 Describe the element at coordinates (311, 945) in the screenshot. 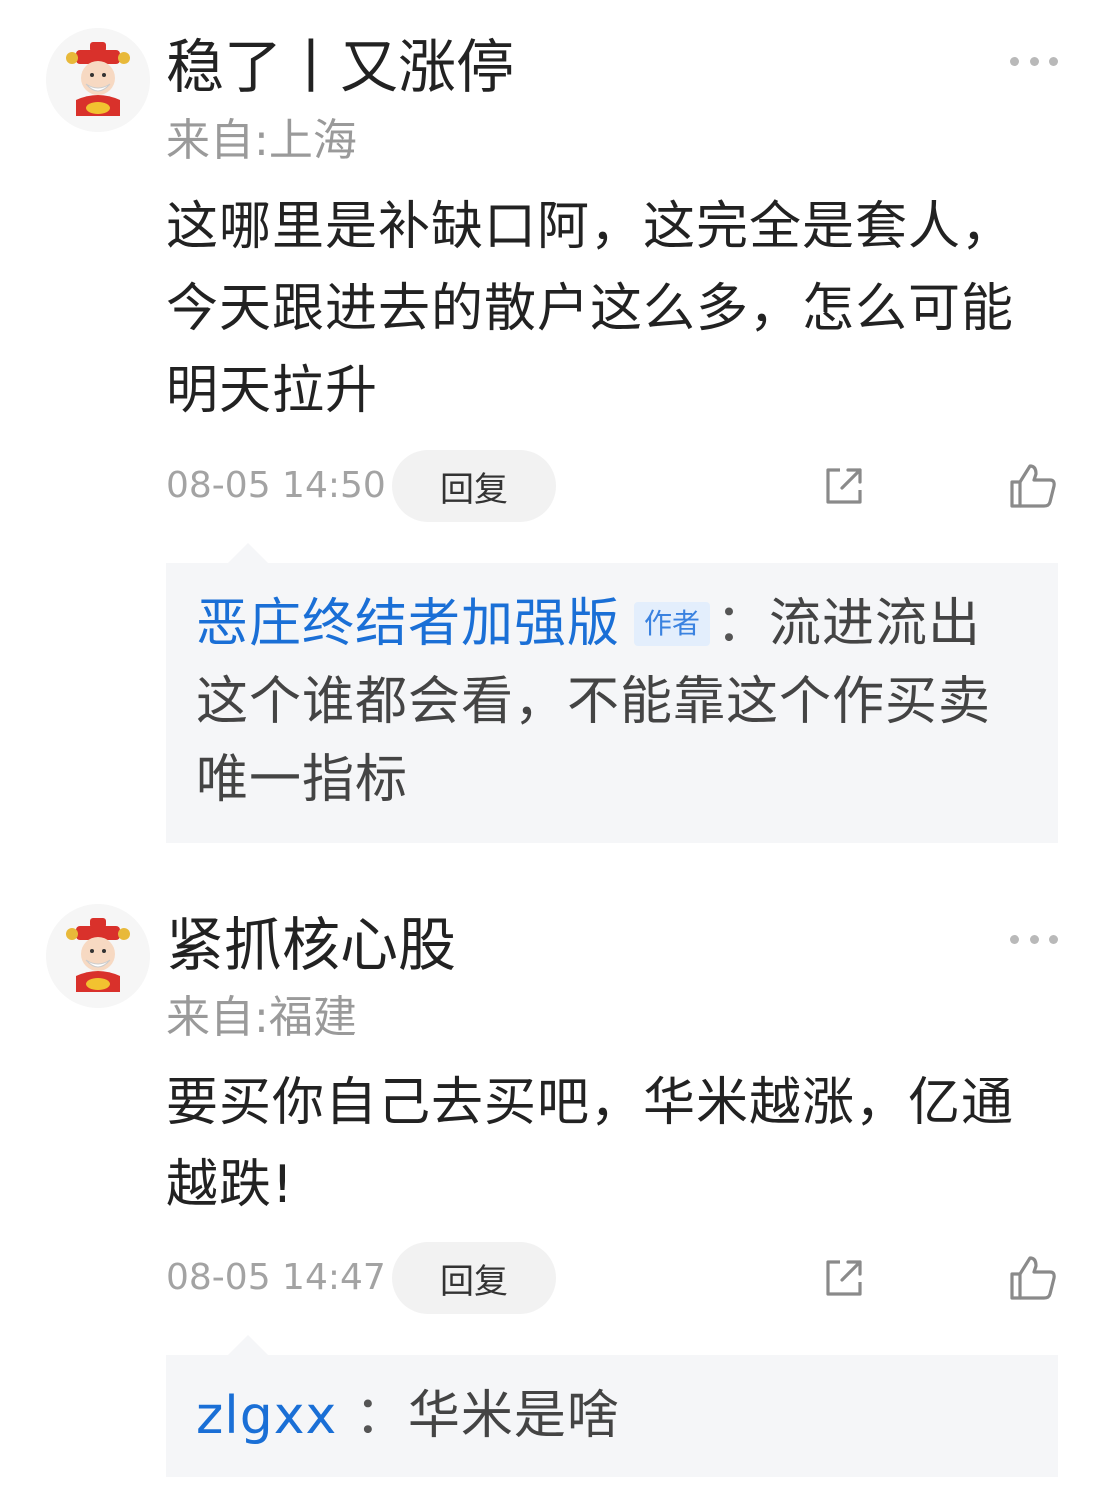

I see `username: 紧抓核心股` at that location.